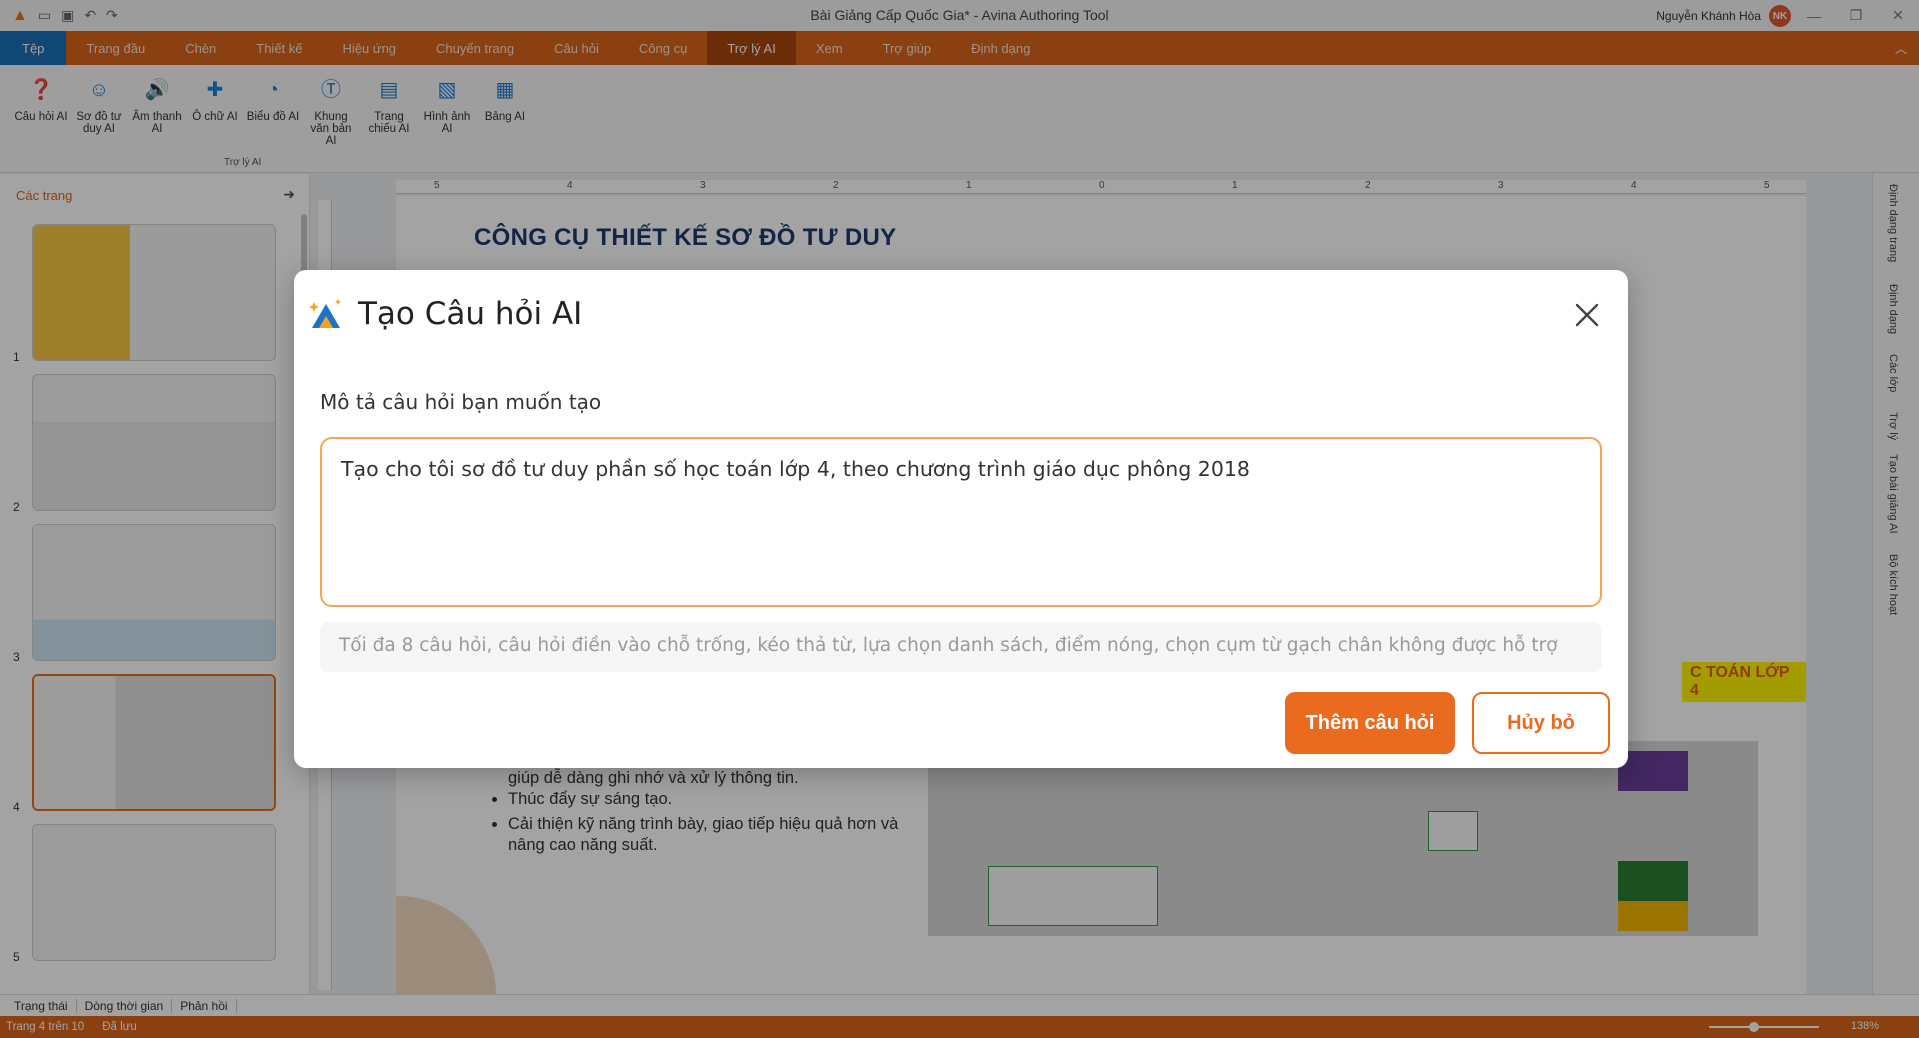  Describe the element at coordinates (1541, 723) in the screenshot. I see `cancel-button: Hủy bỏ` at that location.